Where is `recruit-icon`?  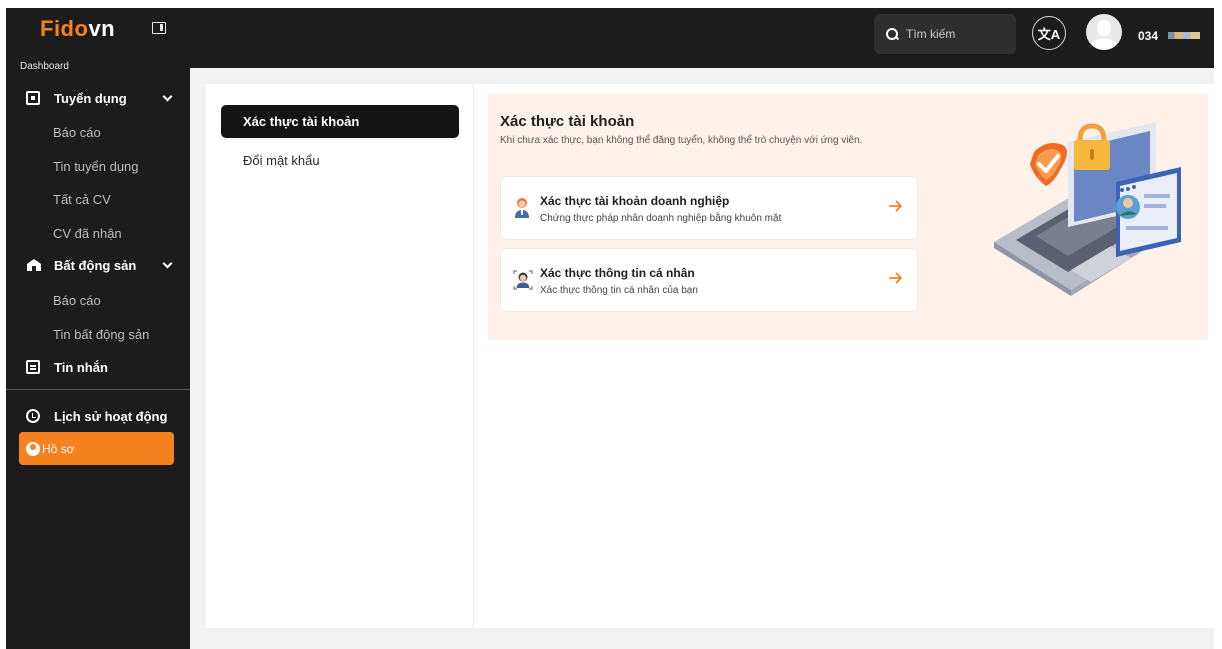 recruit-icon is located at coordinates (33, 98).